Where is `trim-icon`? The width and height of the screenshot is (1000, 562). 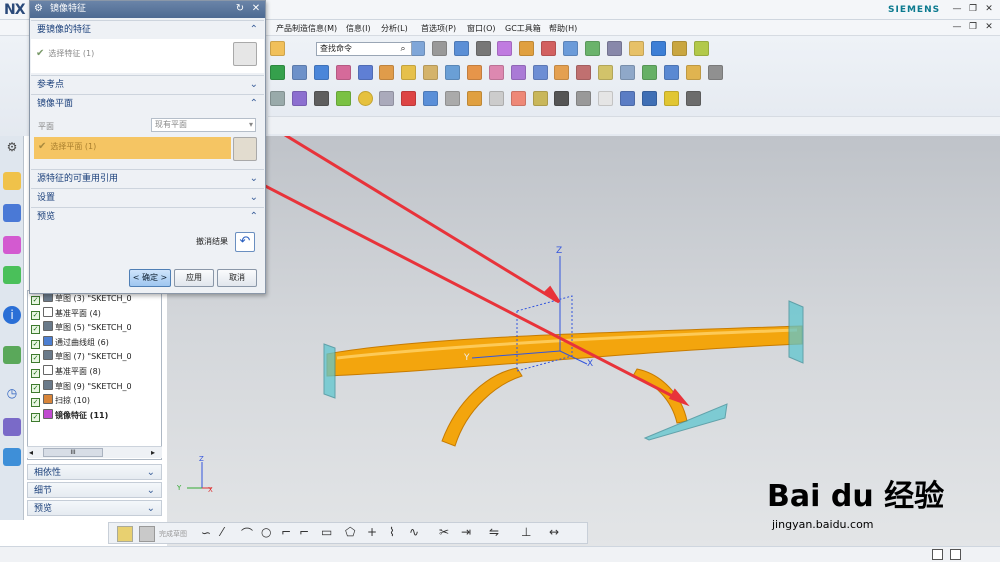 trim-icon is located at coordinates (606, 72).